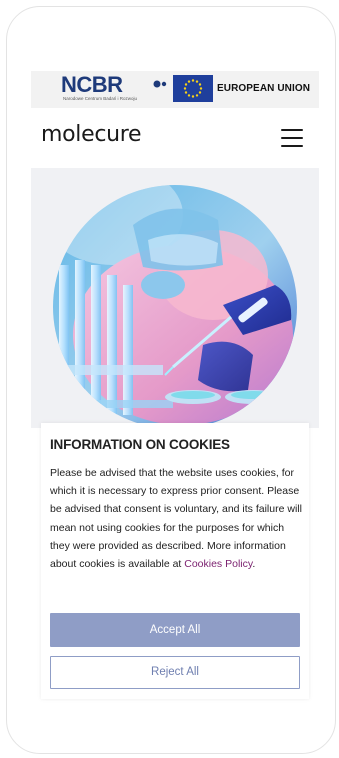 This screenshot has width=339, height=758. Describe the element at coordinates (193, 88) in the screenshot. I see `eu-flag-icon` at that location.